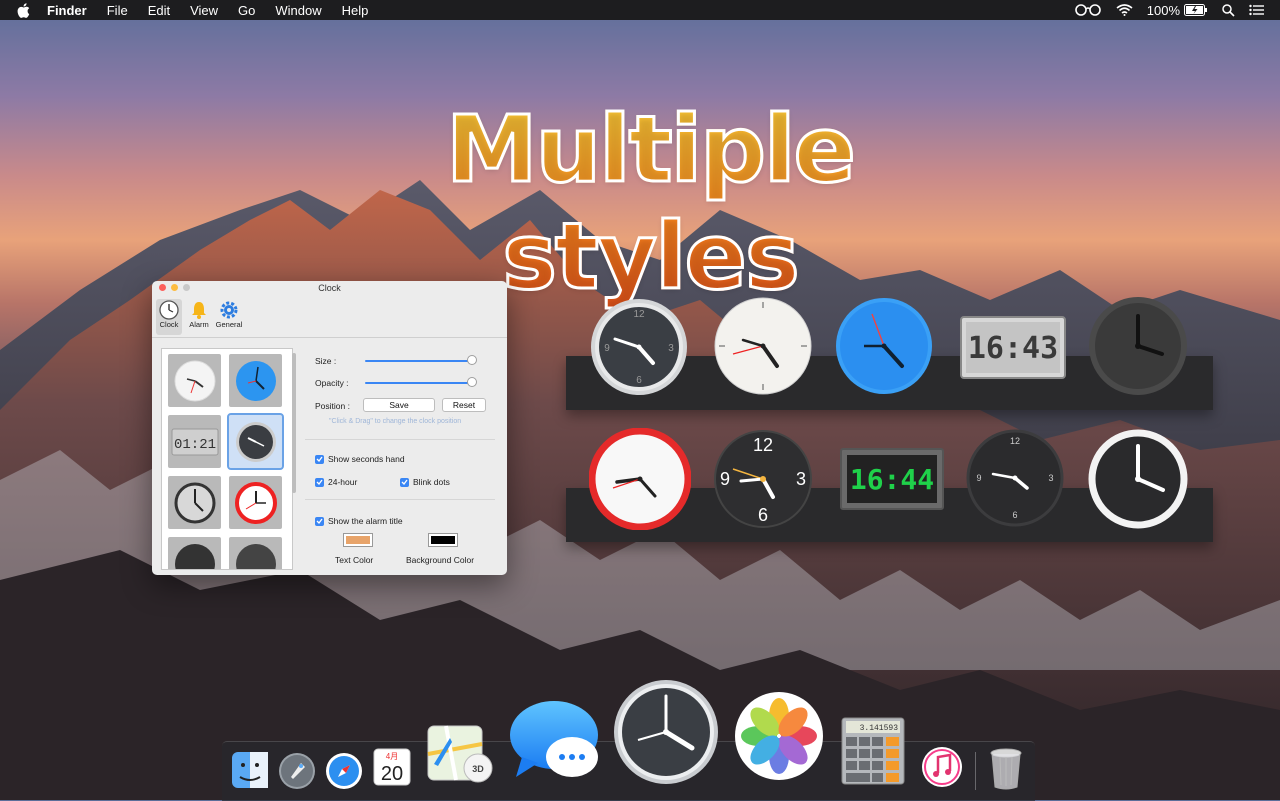 The height and width of the screenshot is (801, 1280). What do you see at coordinates (366, 459) in the screenshot?
I see `show-seconds-label: Show seconds hand` at bounding box center [366, 459].